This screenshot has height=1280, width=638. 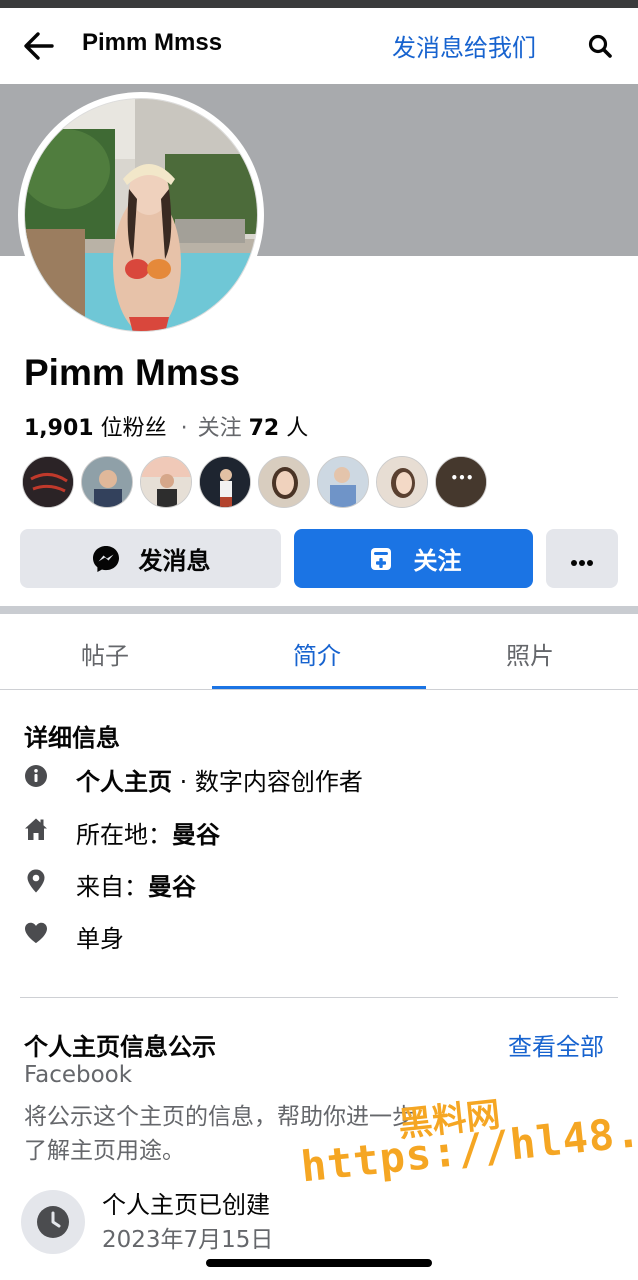 I want to click on more-horizontal-icon, so click(x=582, y=559).